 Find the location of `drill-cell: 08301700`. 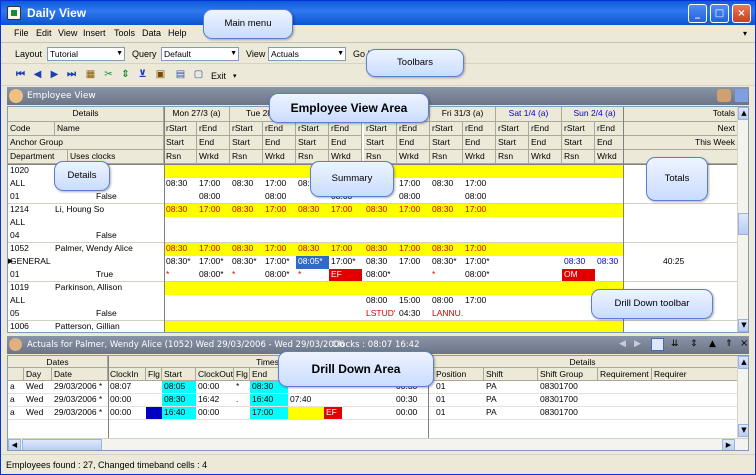

drill-cell: 08301700 is located at coordinates (569, 400).